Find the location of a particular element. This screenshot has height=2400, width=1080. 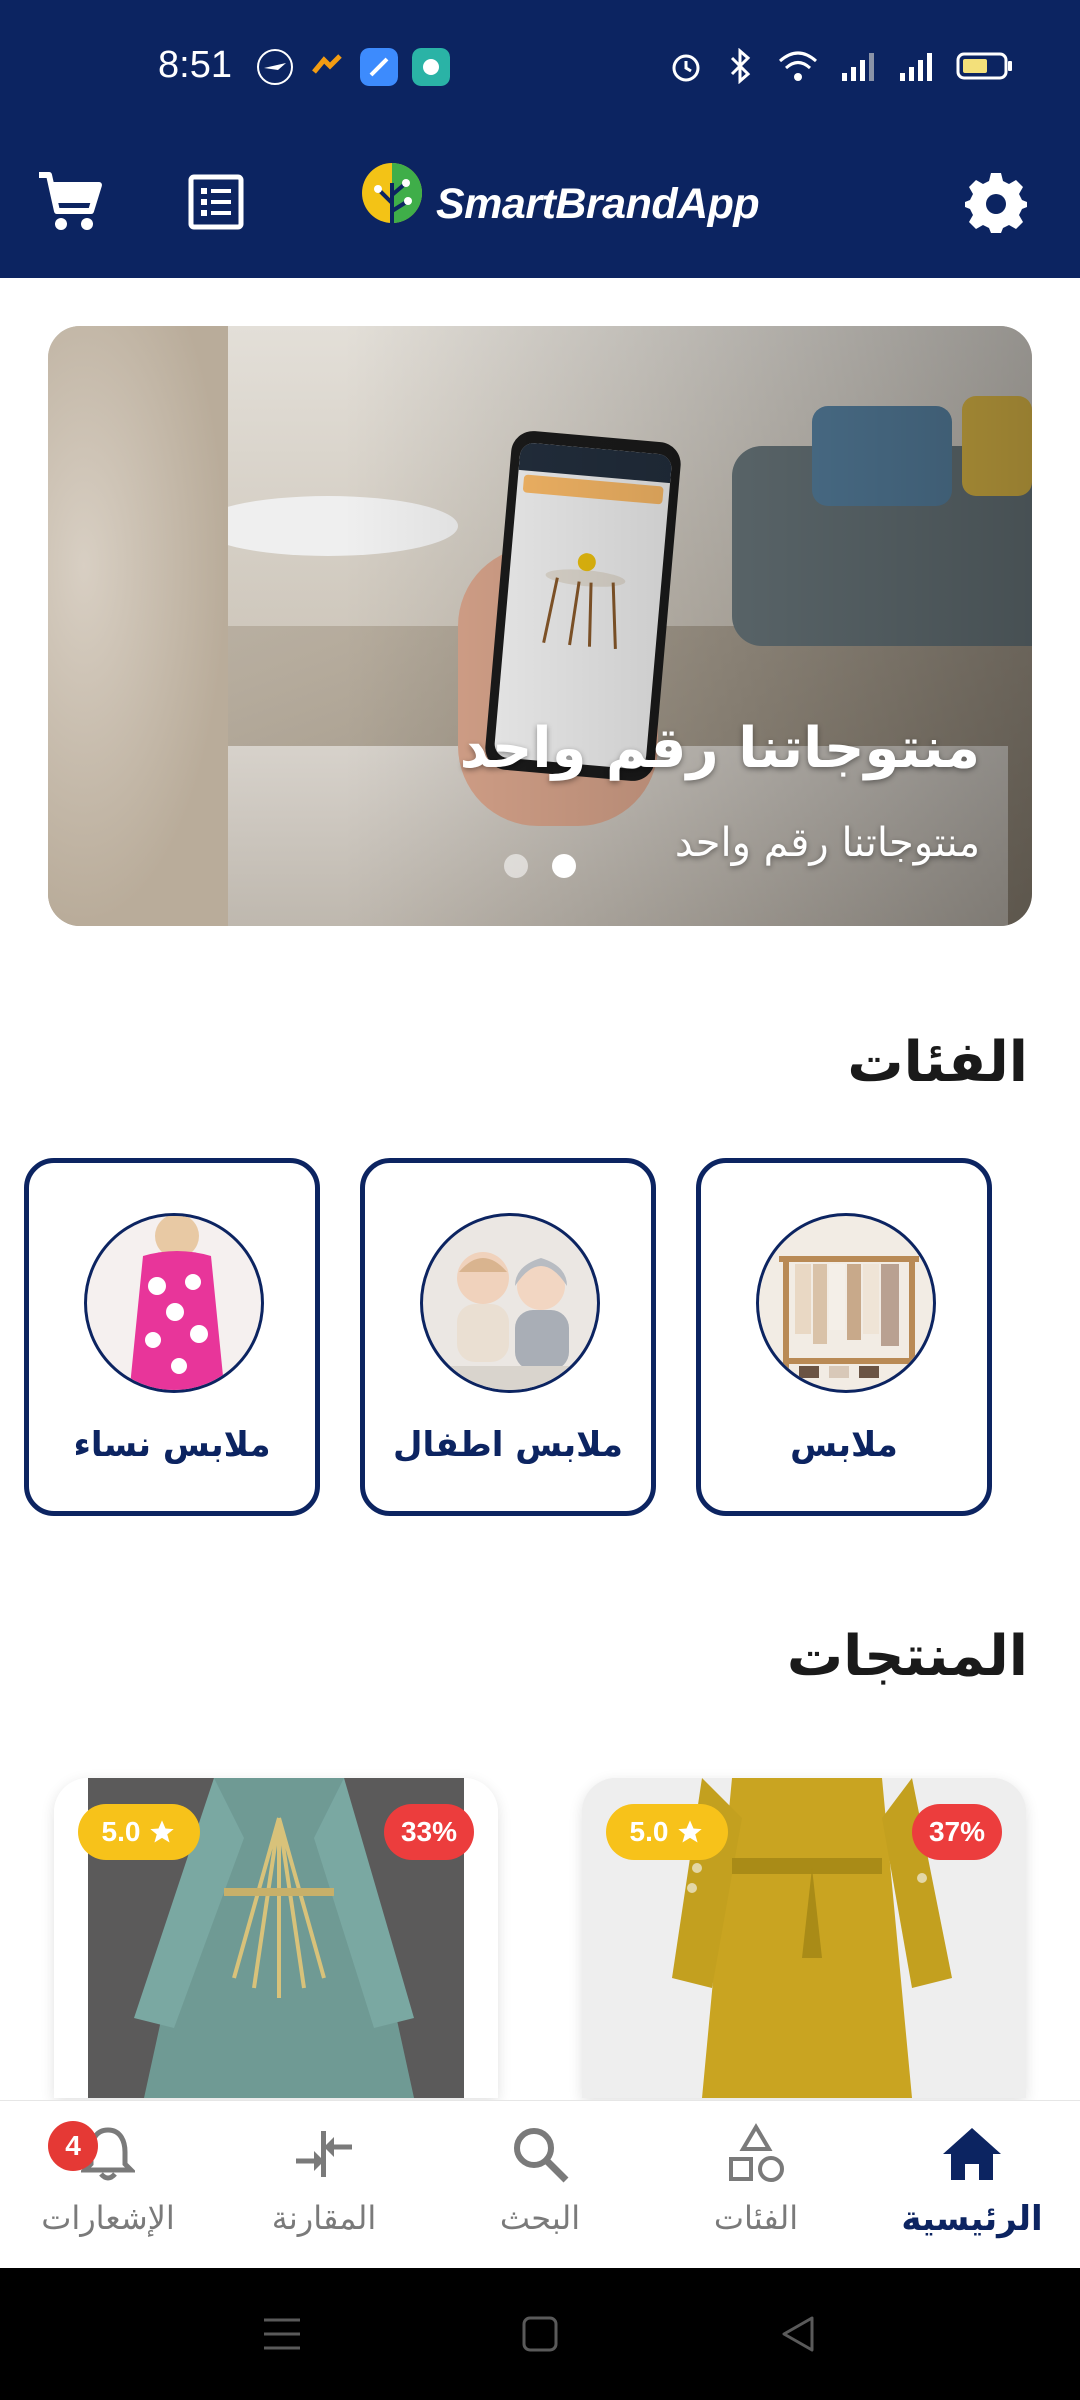

nav-notifications: الإشعارات 4 is located at coordinates (108, 2189).